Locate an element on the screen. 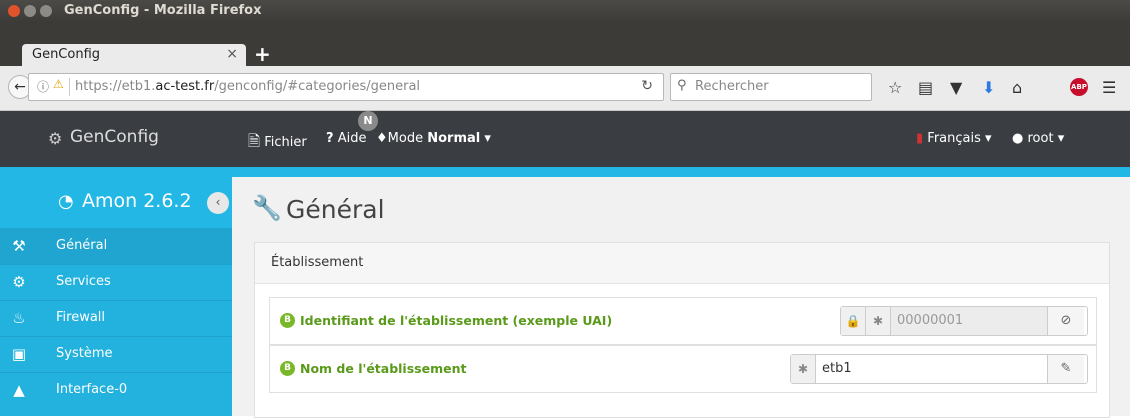 This screenshot has width=1130, height=418. sidebar-item-interface-0: ▲ Interface-0 is located at coordinates (116, 390).